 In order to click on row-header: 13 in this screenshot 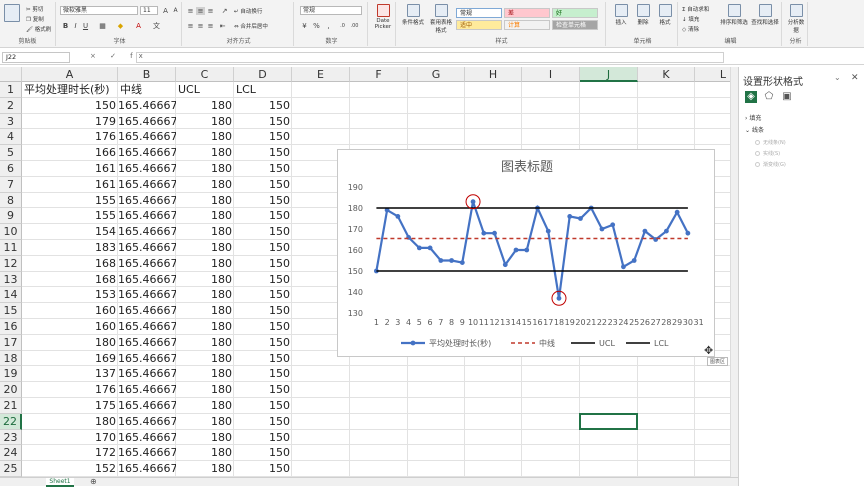, I will do `click(11, 279)`.